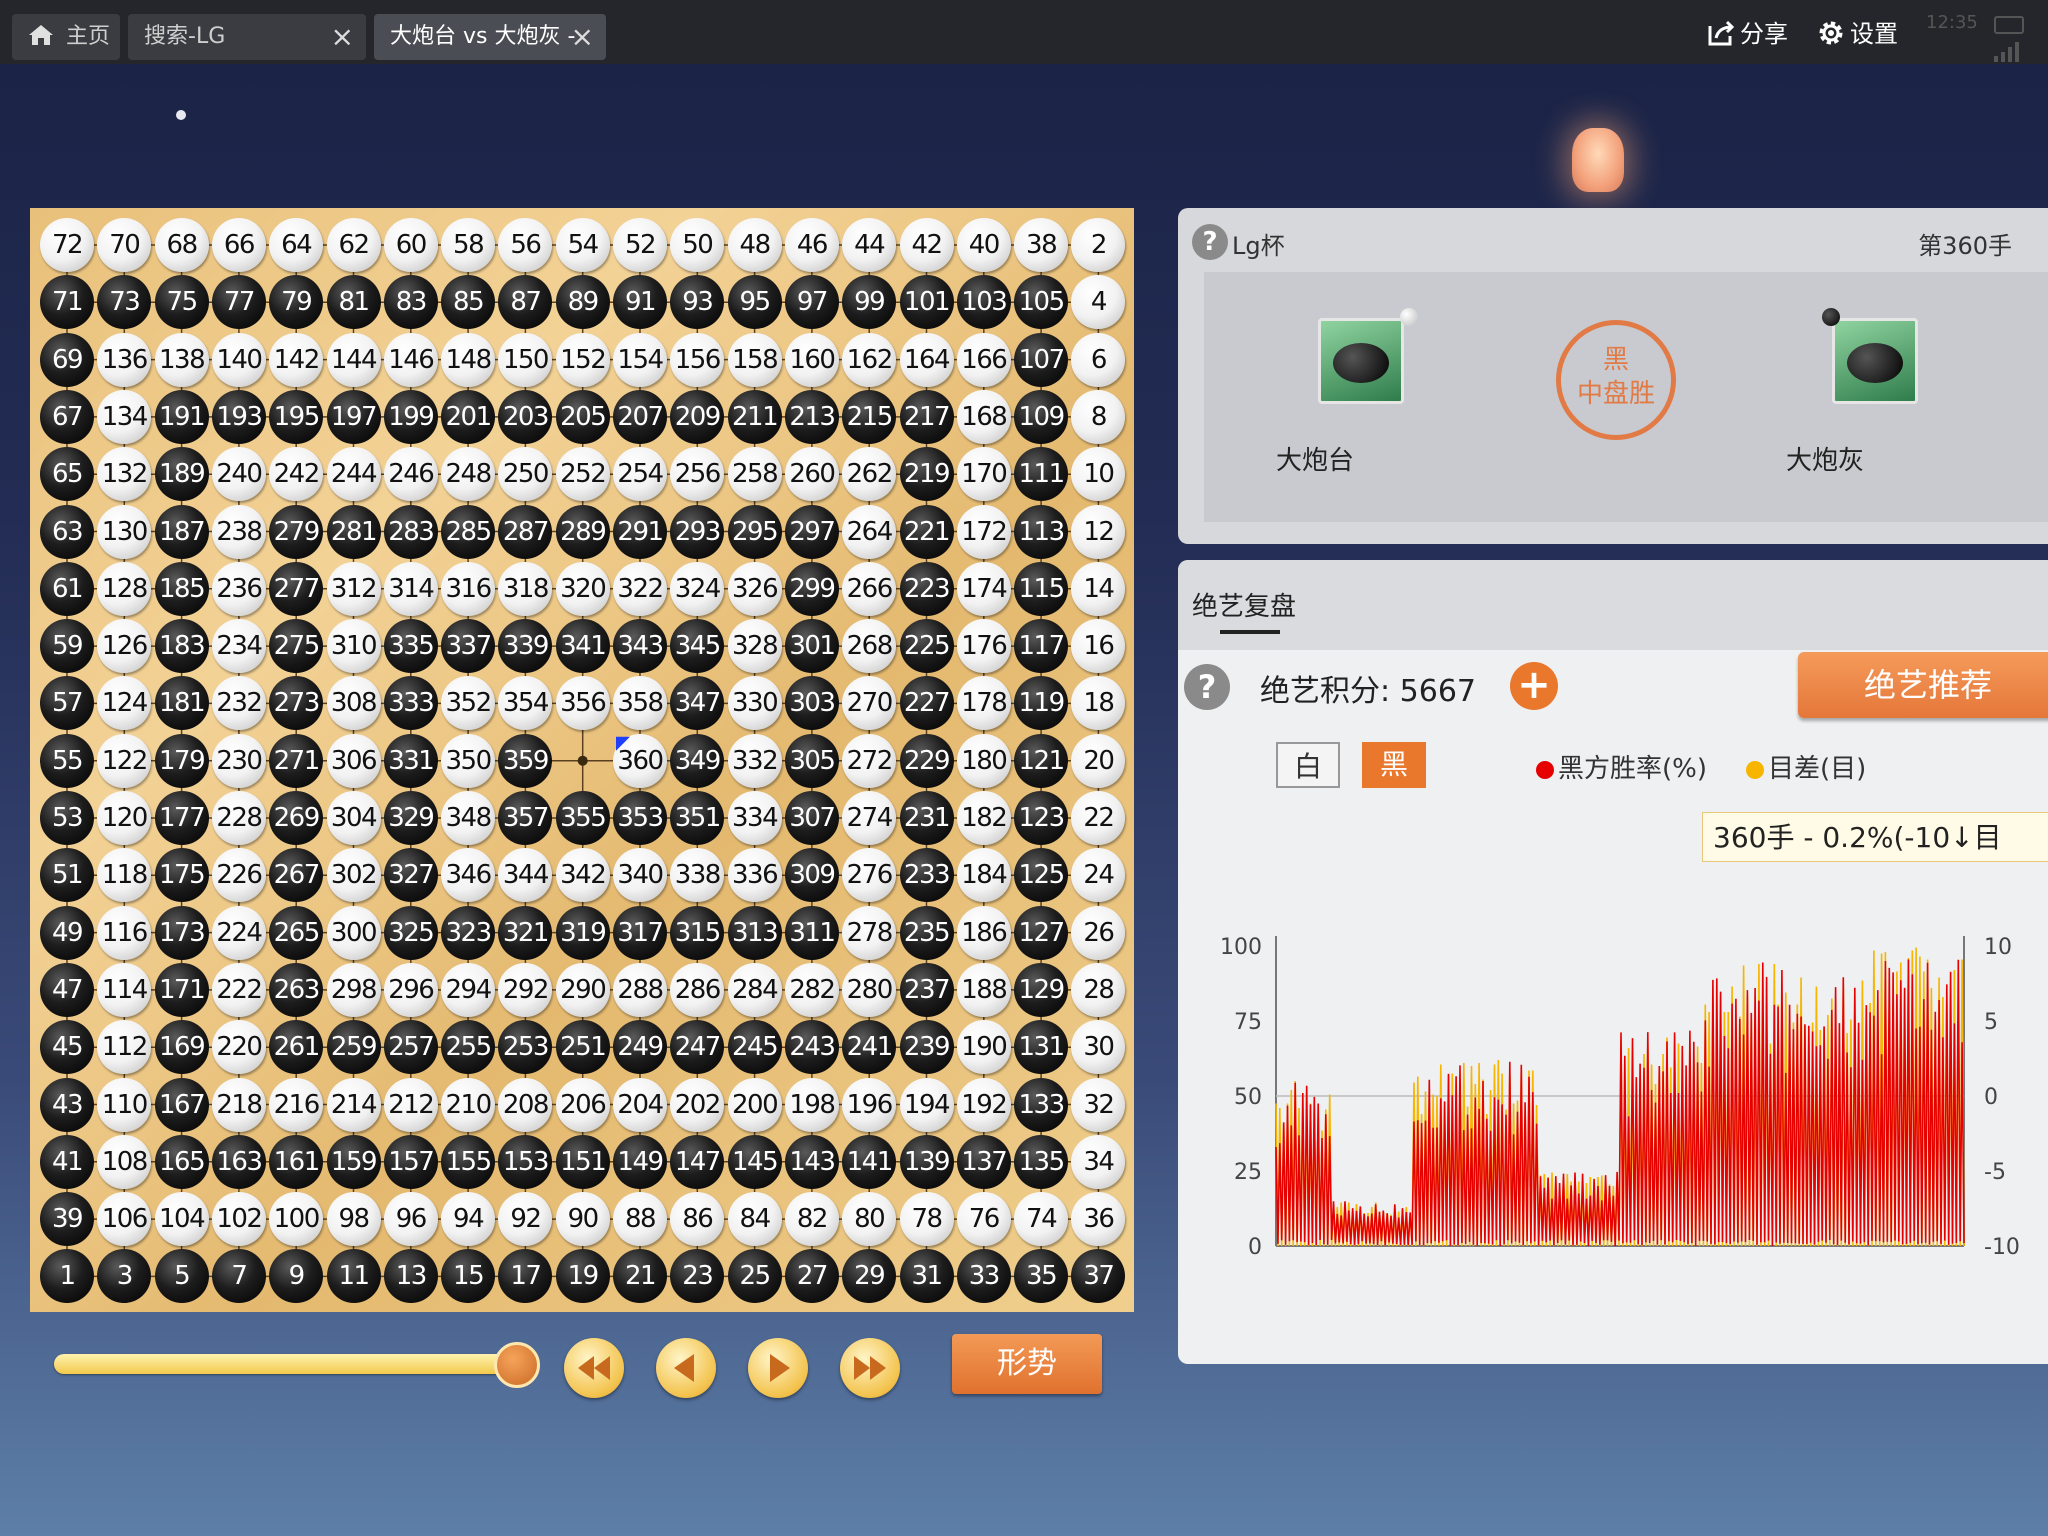 This screenshot has width=2048, height=1536. Describe the element at coordinates (1875, 361) in the screenshot. I see `avatar-black-player` at that location.